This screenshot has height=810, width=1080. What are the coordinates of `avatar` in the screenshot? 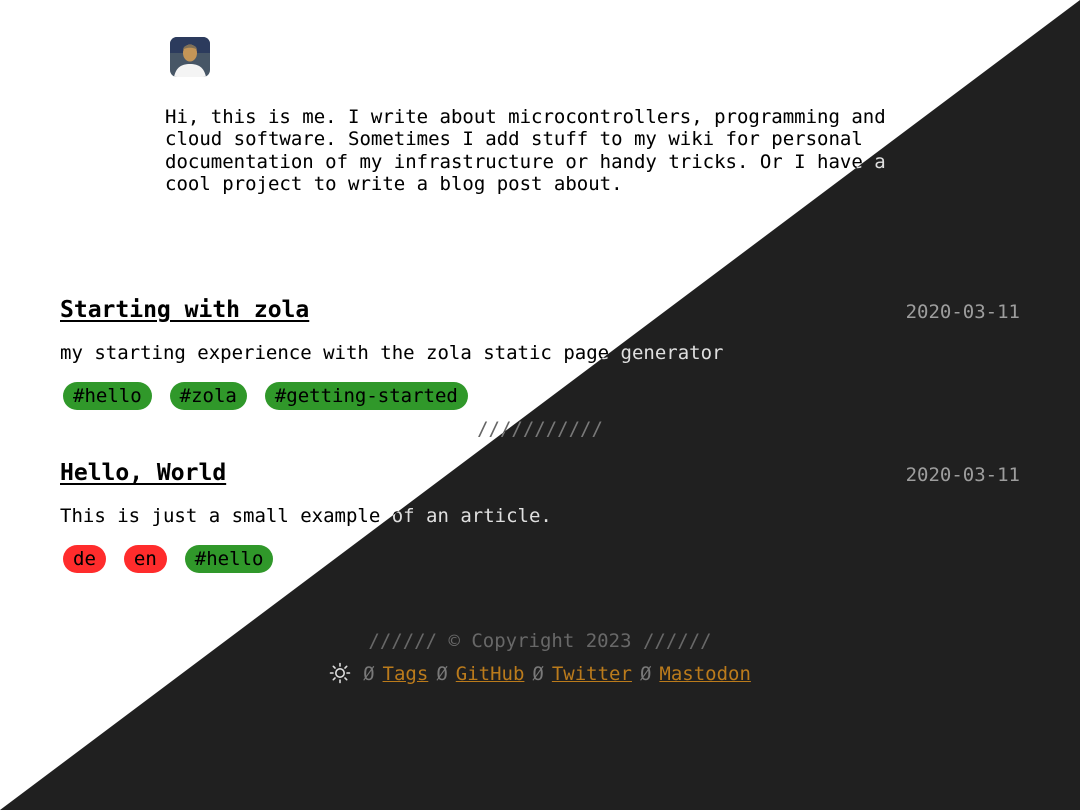 It's located at (190, 57).